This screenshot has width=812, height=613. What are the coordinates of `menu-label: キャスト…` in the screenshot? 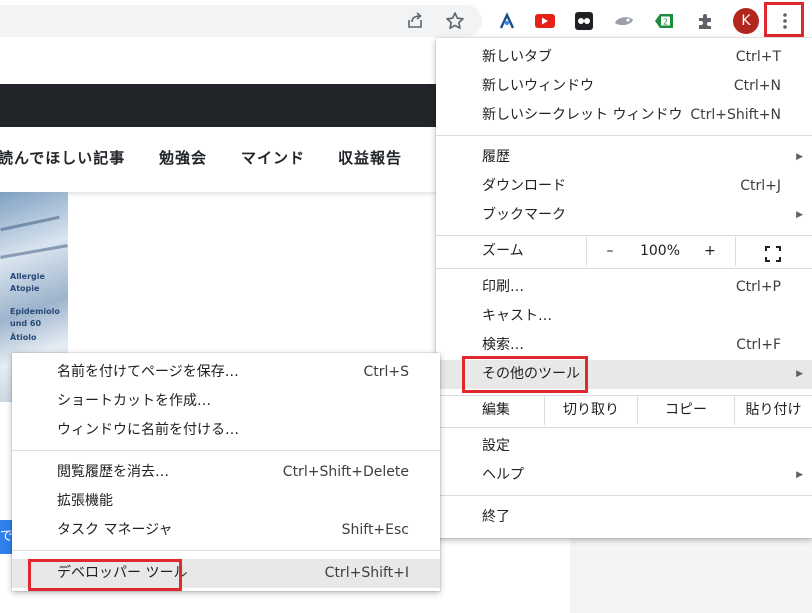 It's located at (517, 316).